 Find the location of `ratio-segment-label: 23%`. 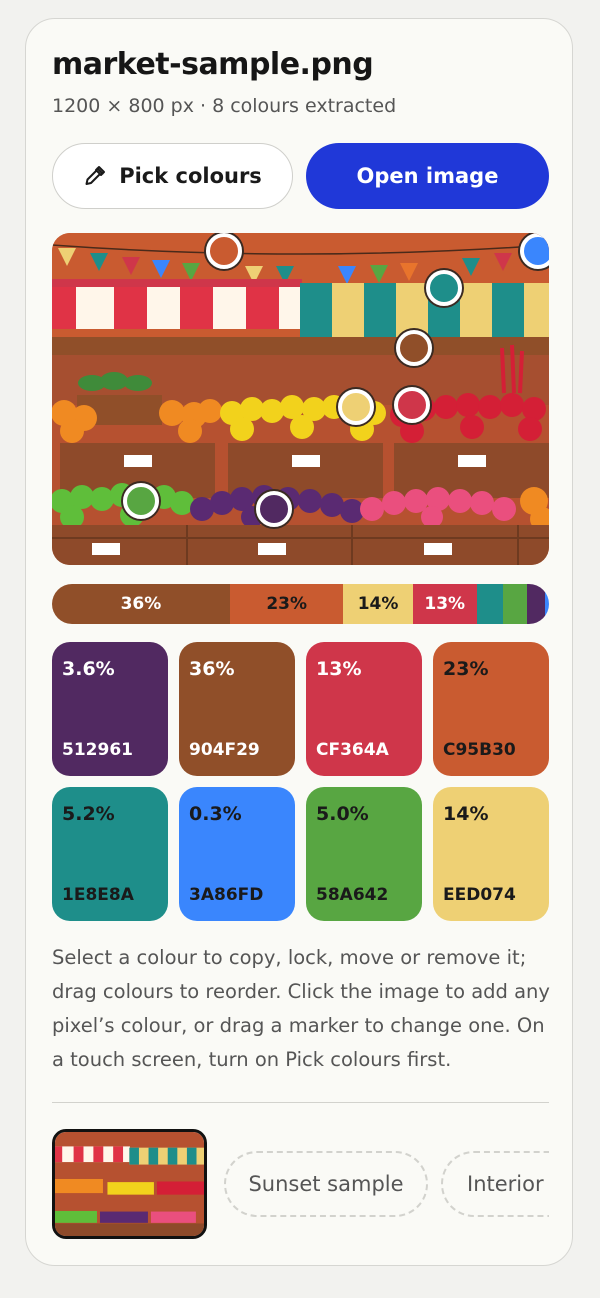

ratio-segment-label: 23% is located at coordinates (287, 604).